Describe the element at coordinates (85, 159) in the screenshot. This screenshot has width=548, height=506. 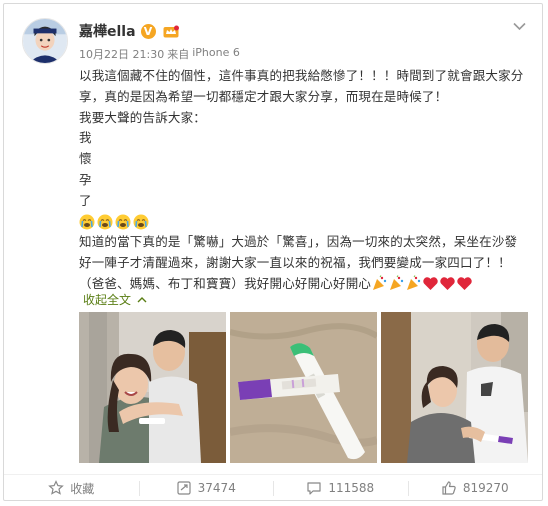
I see `post-line: 懷` at that location.